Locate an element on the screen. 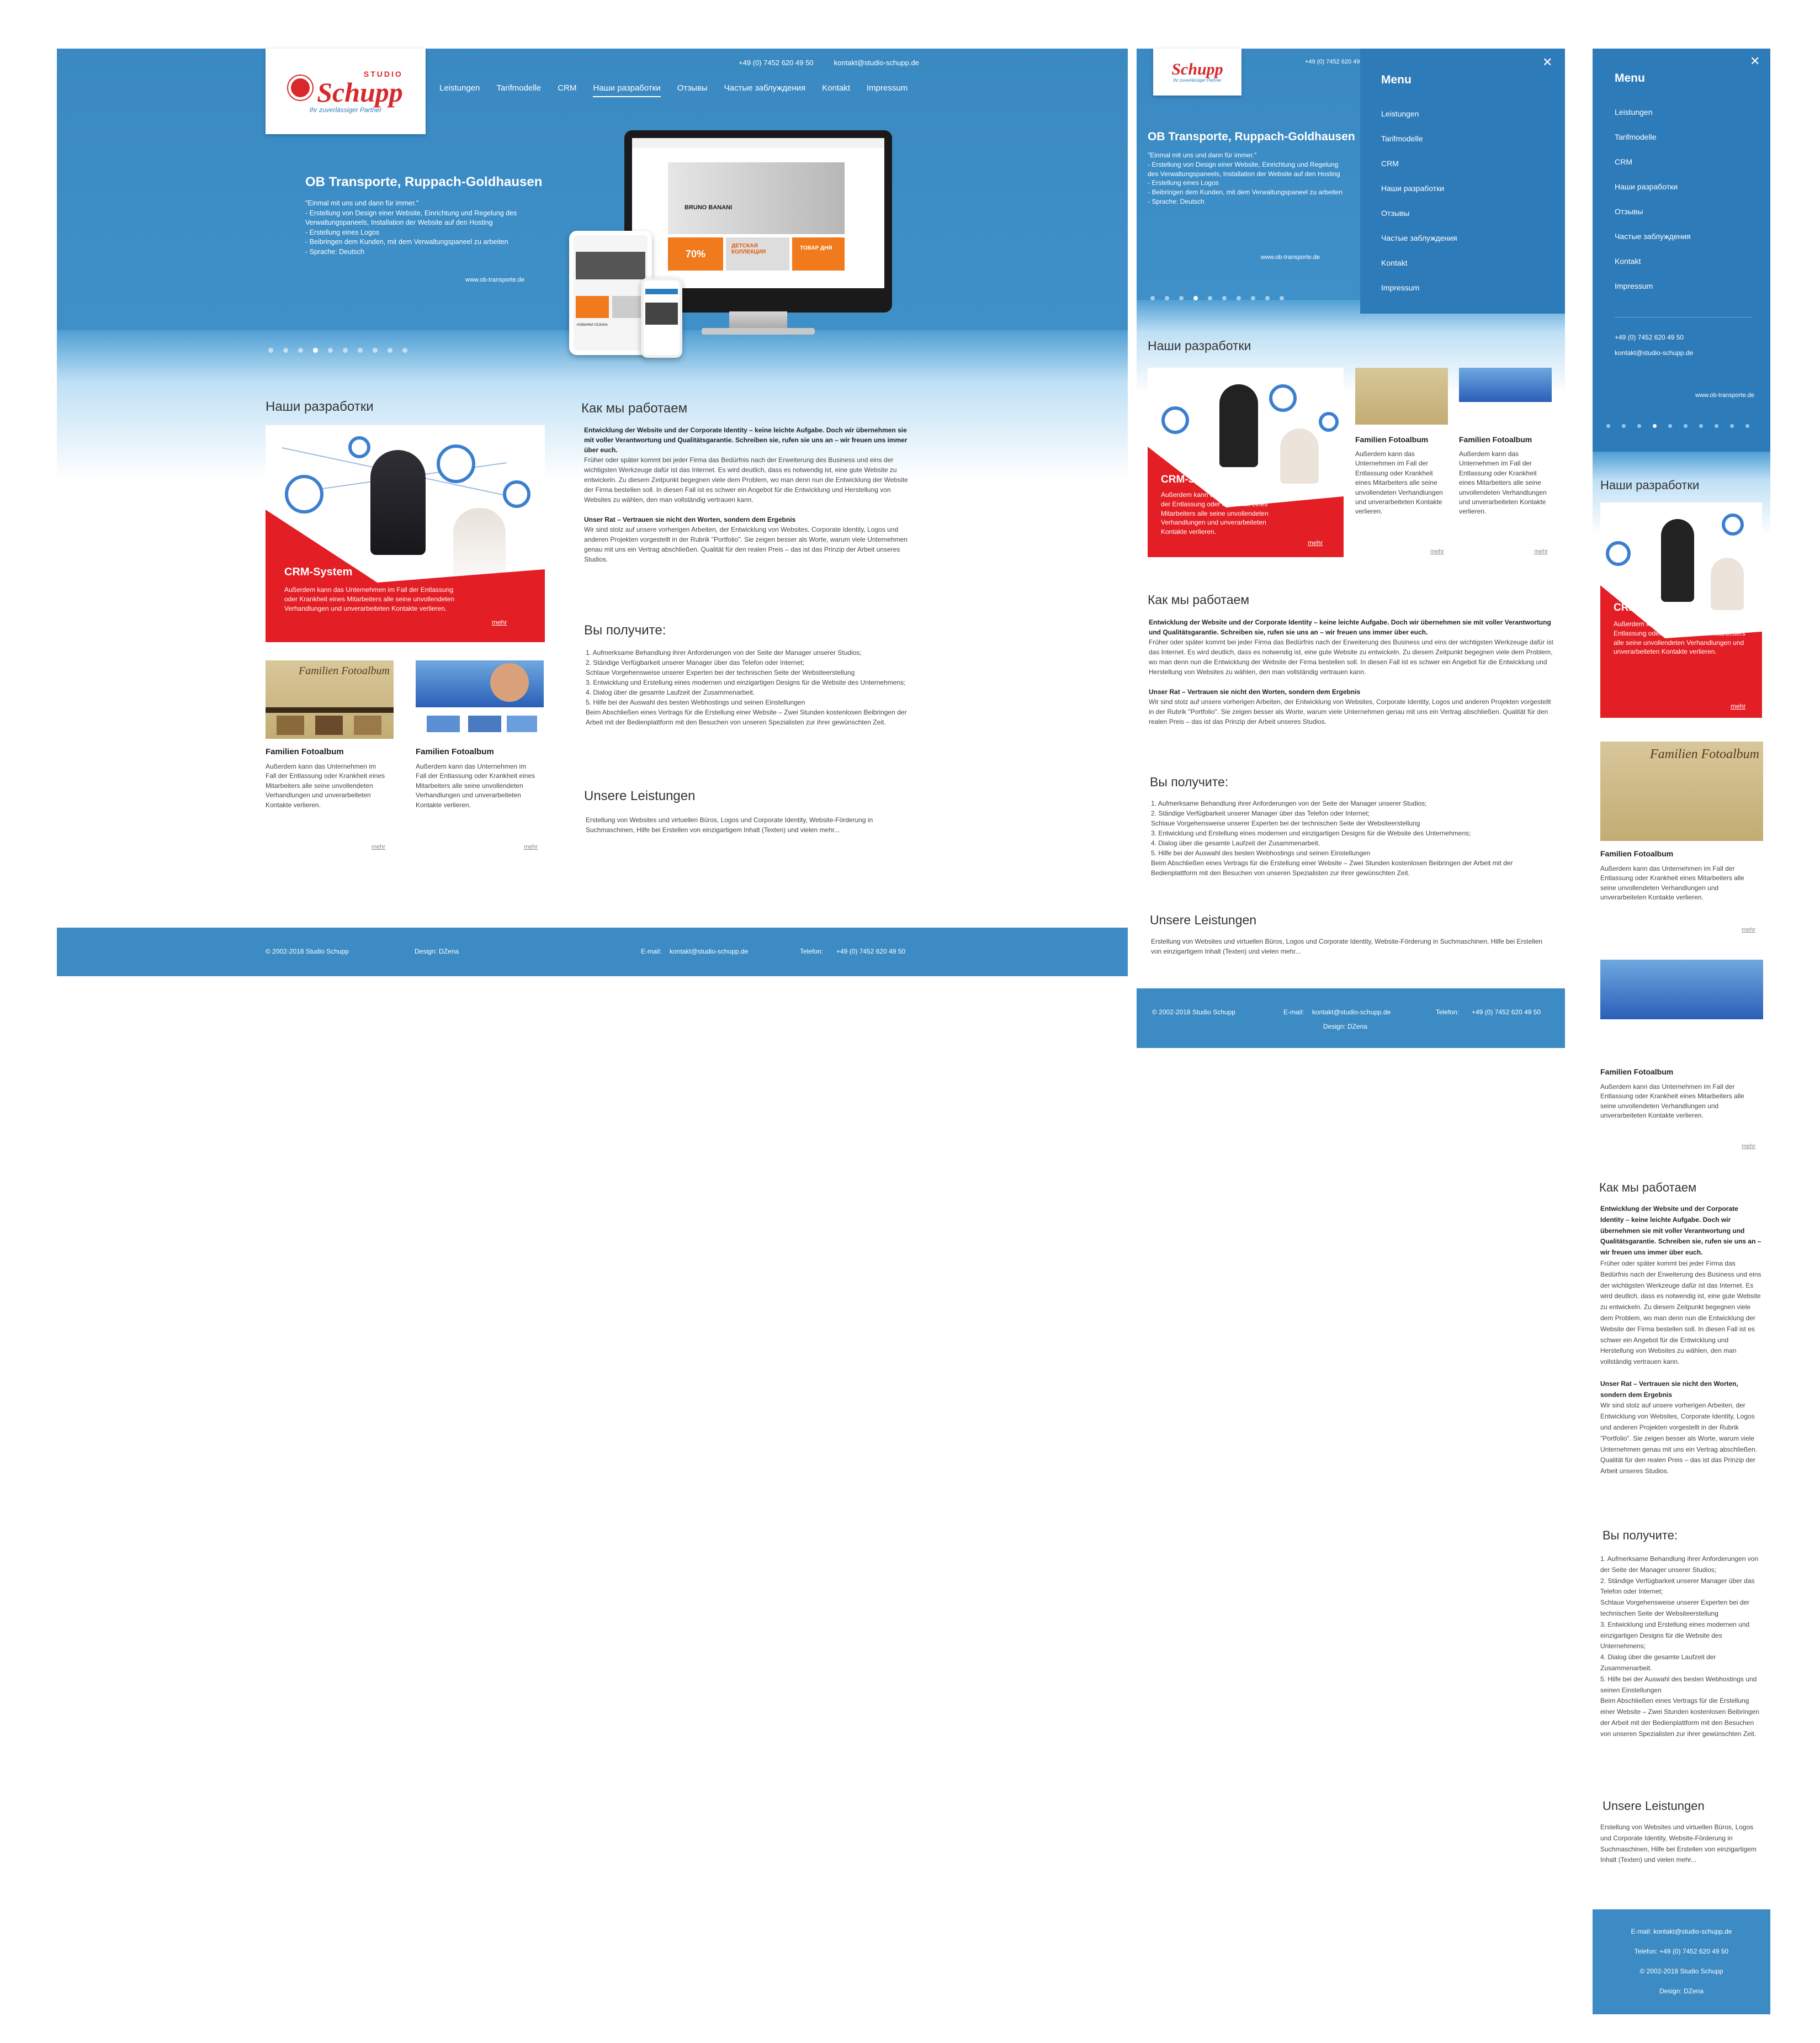 The image size is (1820, 2043). slide-link: www.ob-transporte.de is located at coordinates (494, 280).